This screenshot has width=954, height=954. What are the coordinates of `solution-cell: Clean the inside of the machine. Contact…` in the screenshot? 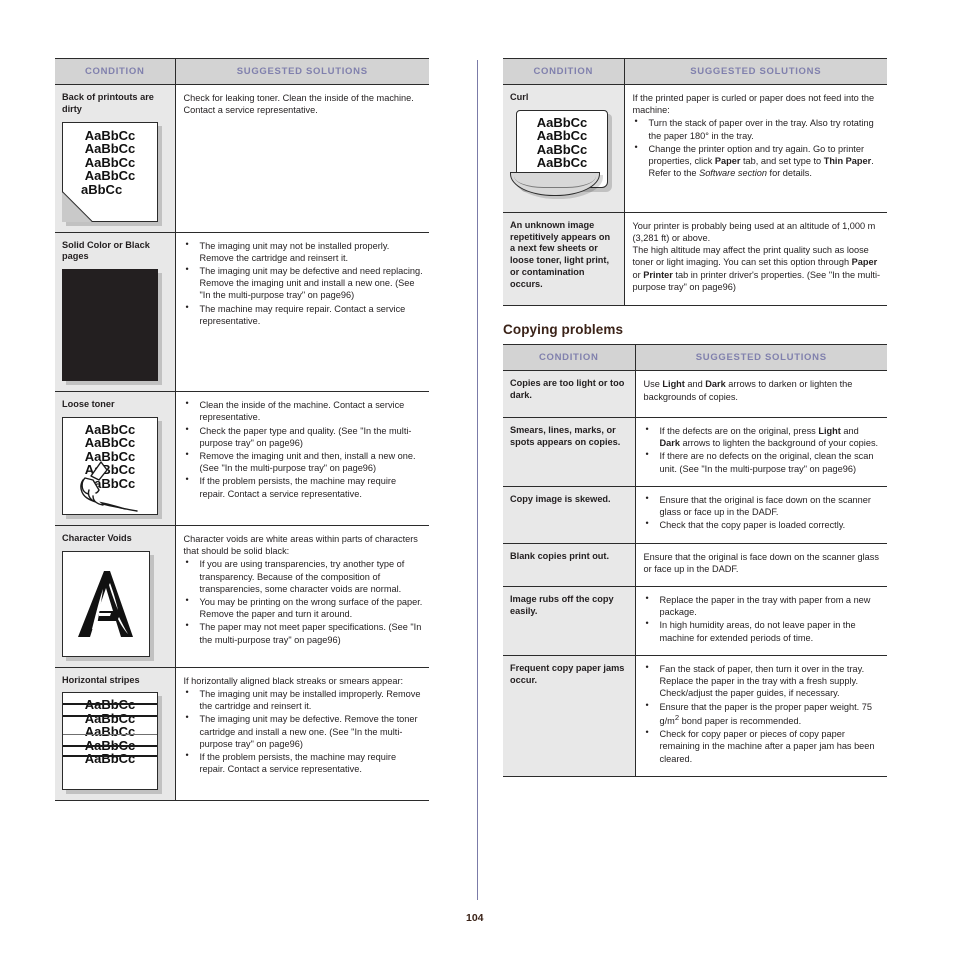 It's located at (302, 458).